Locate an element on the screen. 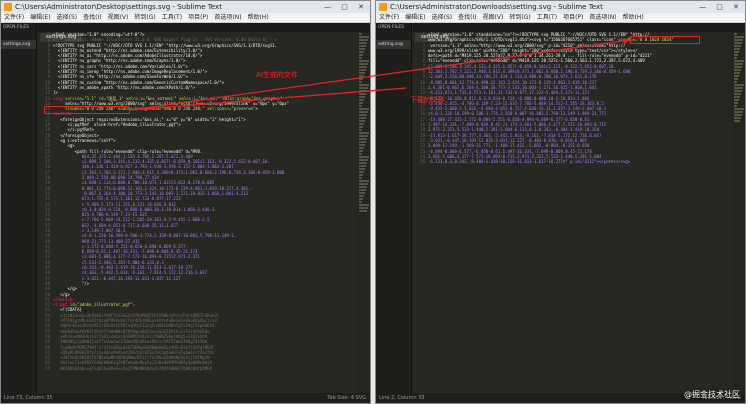 This screenshot has width=746, height=404. annotation-arrows is located at coordinates (380, 75).